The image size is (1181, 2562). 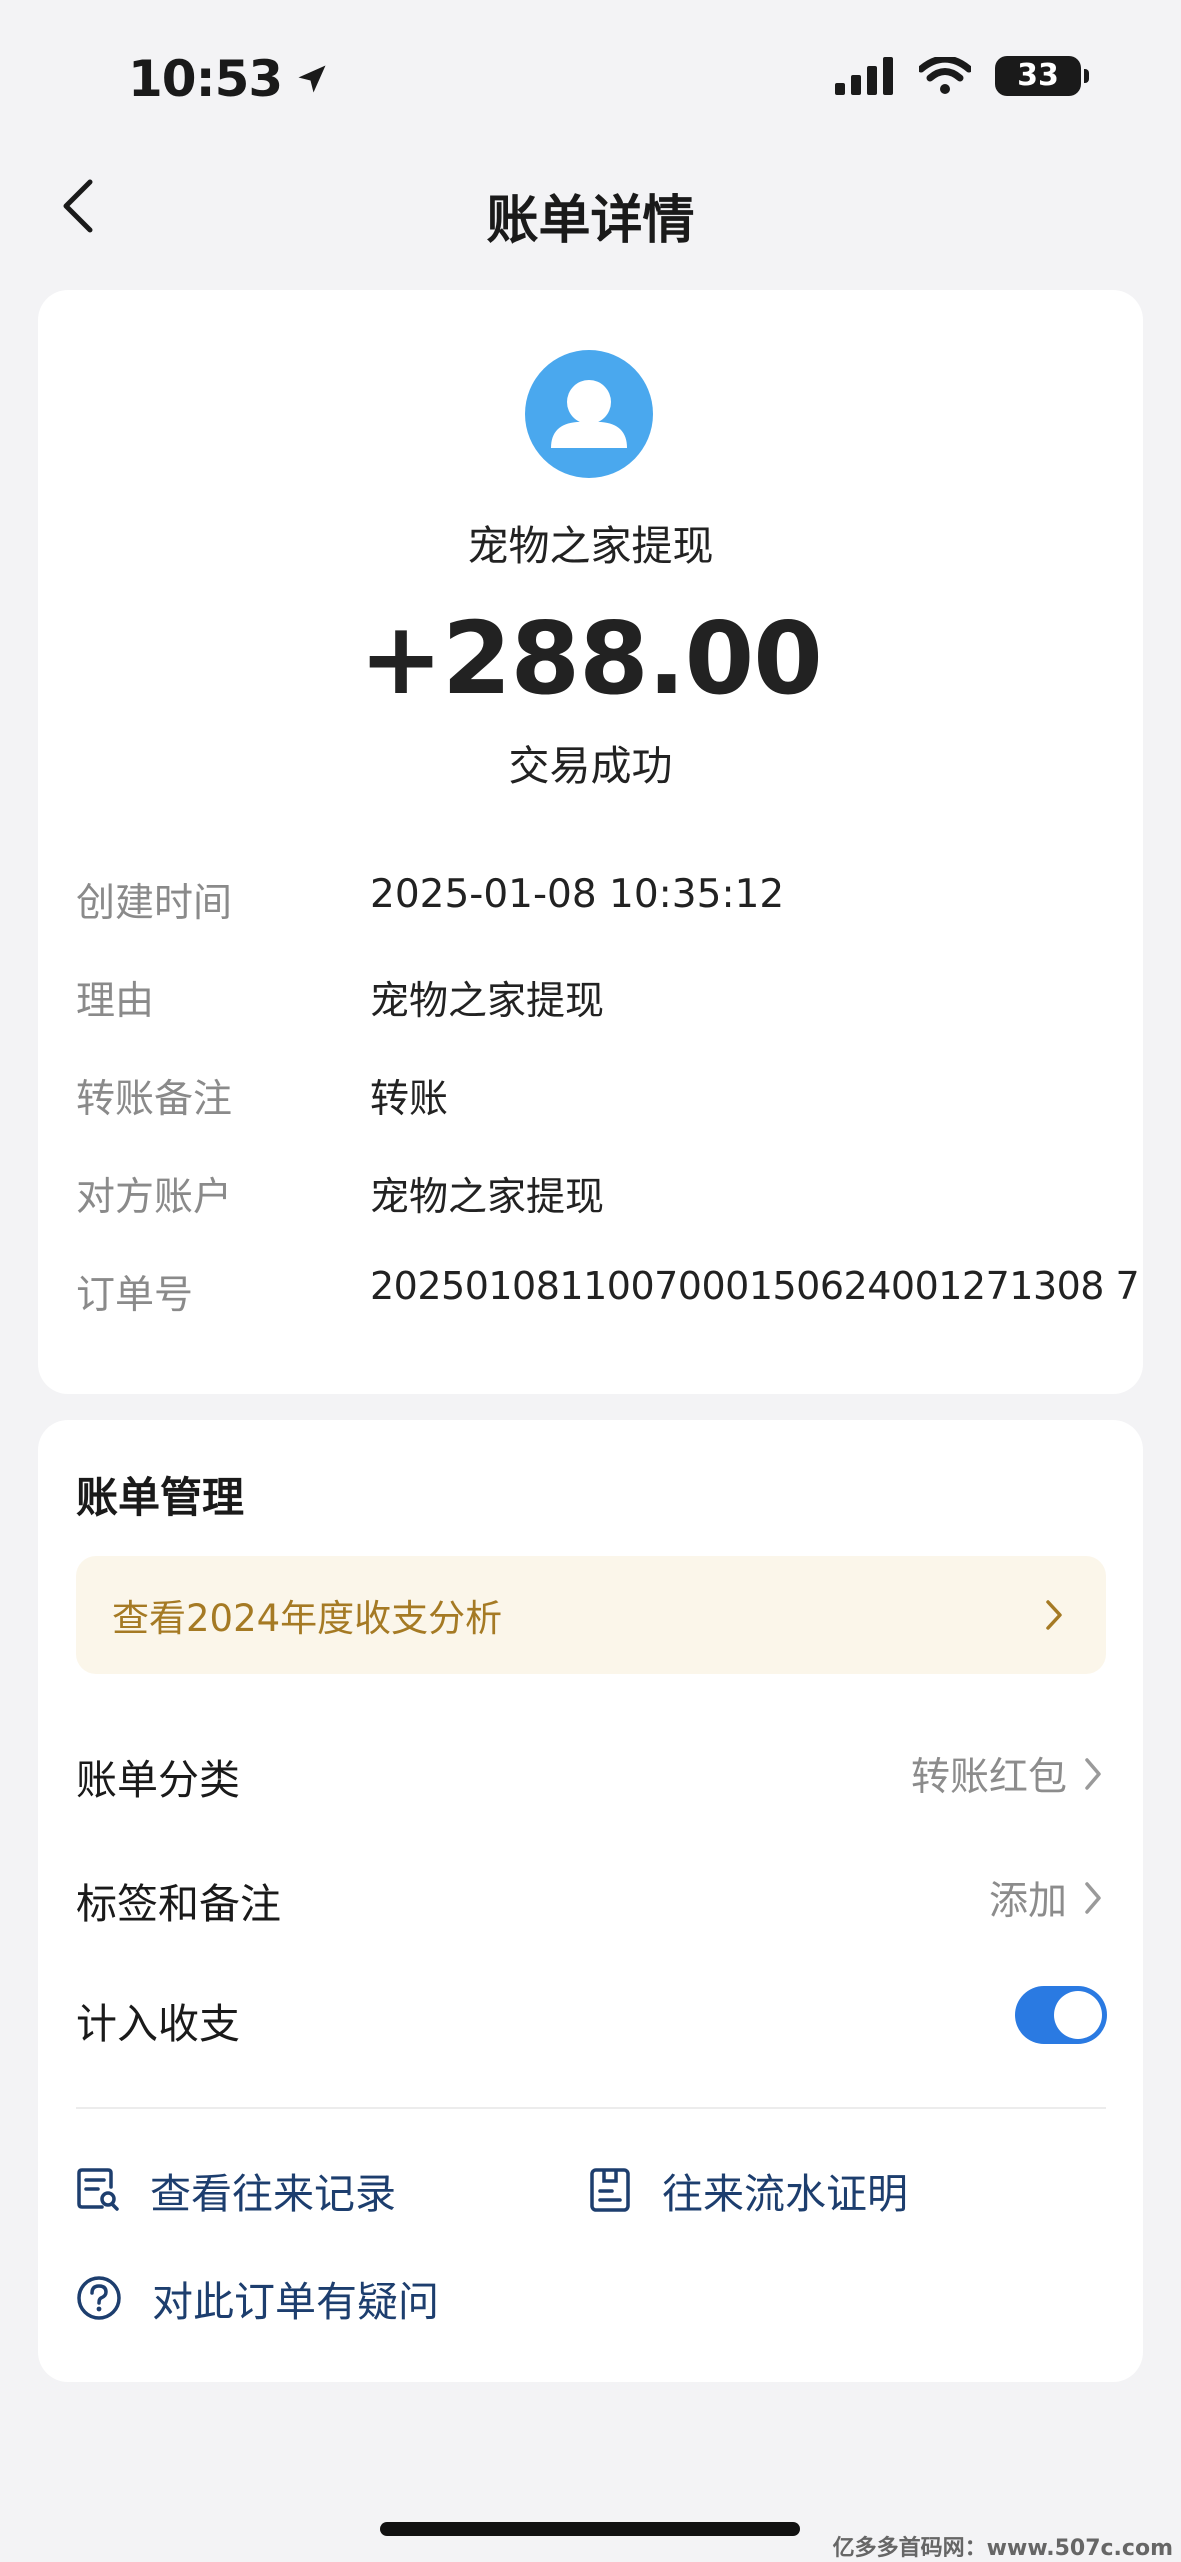 What do you see at coordinates (154, 903) in the screenshot?
I see `detail-label-created-time: 创建时间` at bounding box center [154, 903].